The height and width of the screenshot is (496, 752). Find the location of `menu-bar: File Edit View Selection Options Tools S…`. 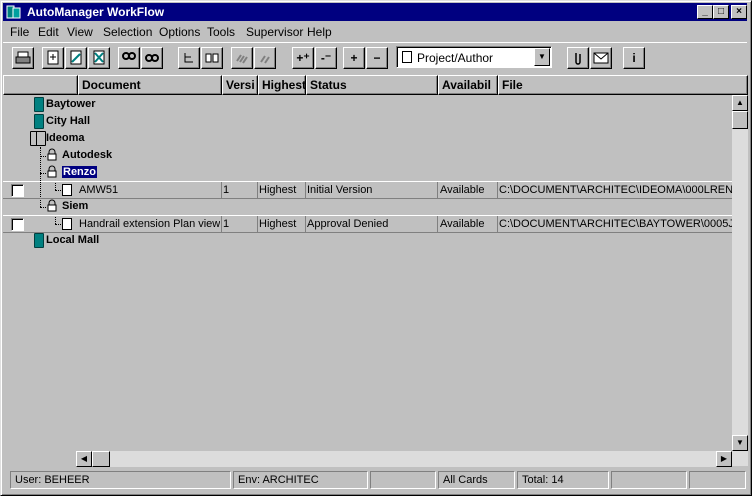

menu-bar: File Edit View Selection Options Tools S… is located at coordinates (375, 31).